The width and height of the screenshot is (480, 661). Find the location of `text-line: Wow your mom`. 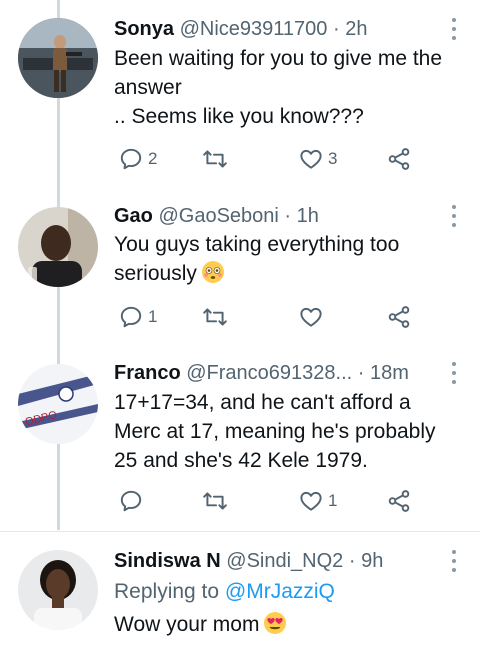

text-line: Wow your mom is located at coordinates (187, 624).